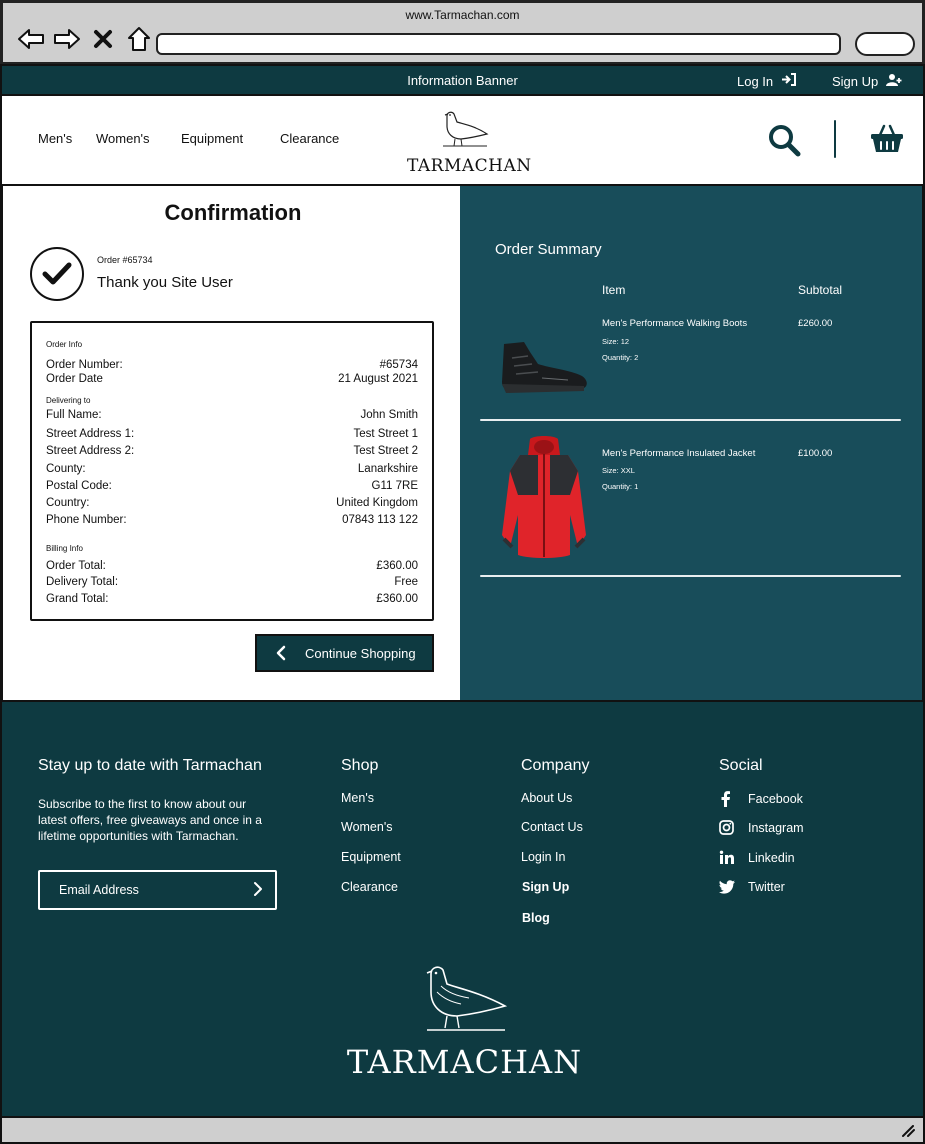 Image resolution: width=925 pixels, height=1144 pixels. Describe the element at coordinates (908, 1133) in the screenshot. I see `resize-grip-icon` at that location.